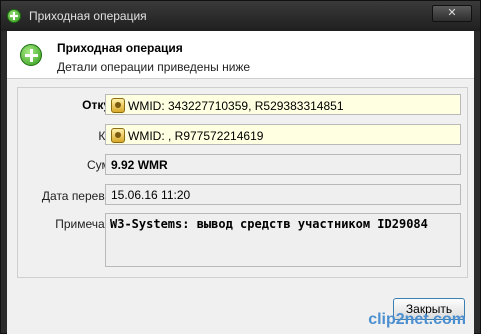 This screenshot has width=481, height=334. Describe the element at coordinates (196, 136) in the screenshot. I see `to-value: WMID: , R977572214619` at that location.